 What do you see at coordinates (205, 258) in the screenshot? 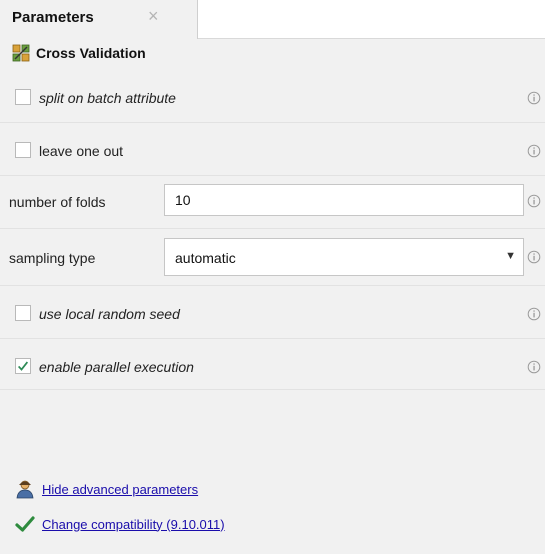
I see `sampling-type-value: automatic` at bounding box center [205, 258].